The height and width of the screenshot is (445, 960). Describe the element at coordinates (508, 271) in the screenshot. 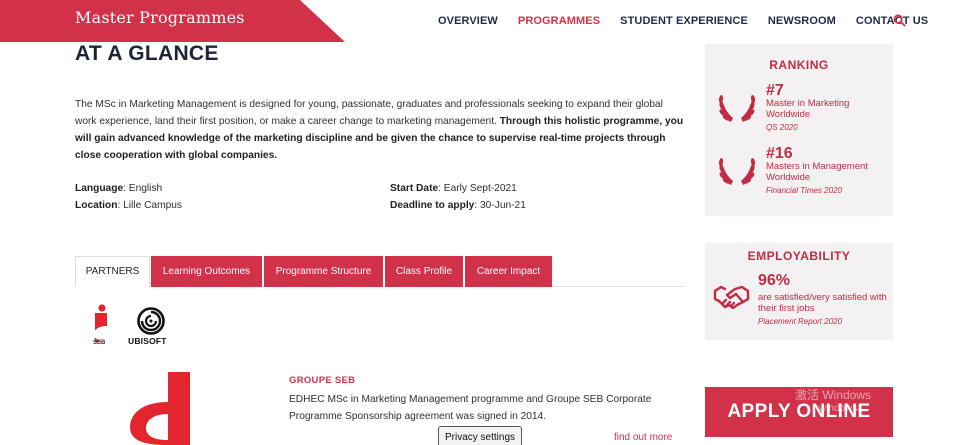

I see `tab-career-impact: Career Impact` at that location.